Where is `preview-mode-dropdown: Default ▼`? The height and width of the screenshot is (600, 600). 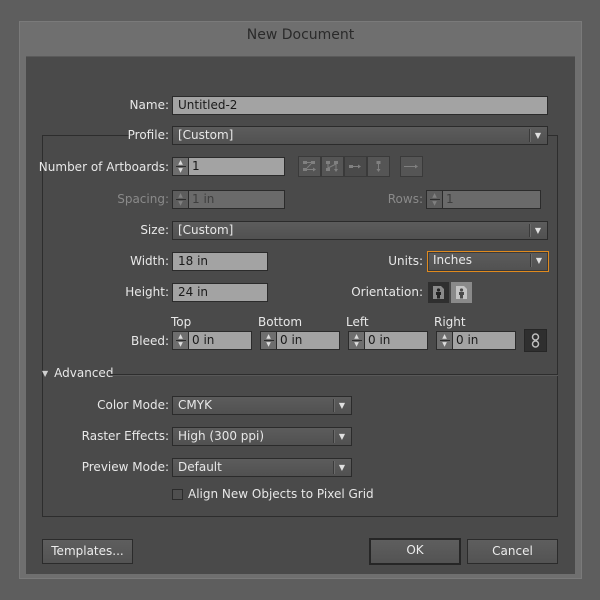 preview-mode-dropdown: Default ▼ is located at coordinates (262, 467).